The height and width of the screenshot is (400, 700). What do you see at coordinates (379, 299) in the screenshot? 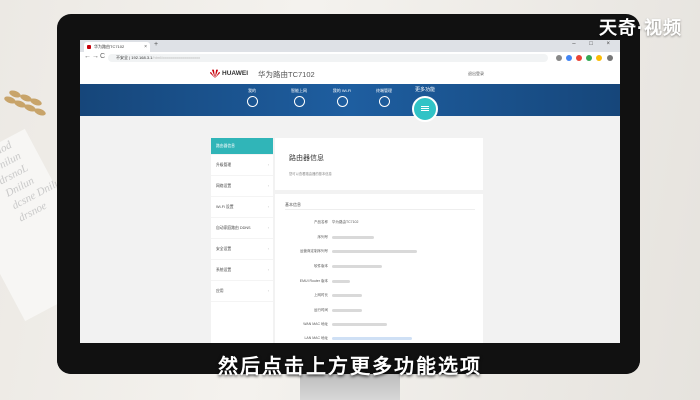
I see `info-row: 上网时长` at bounding box center [379, 299].